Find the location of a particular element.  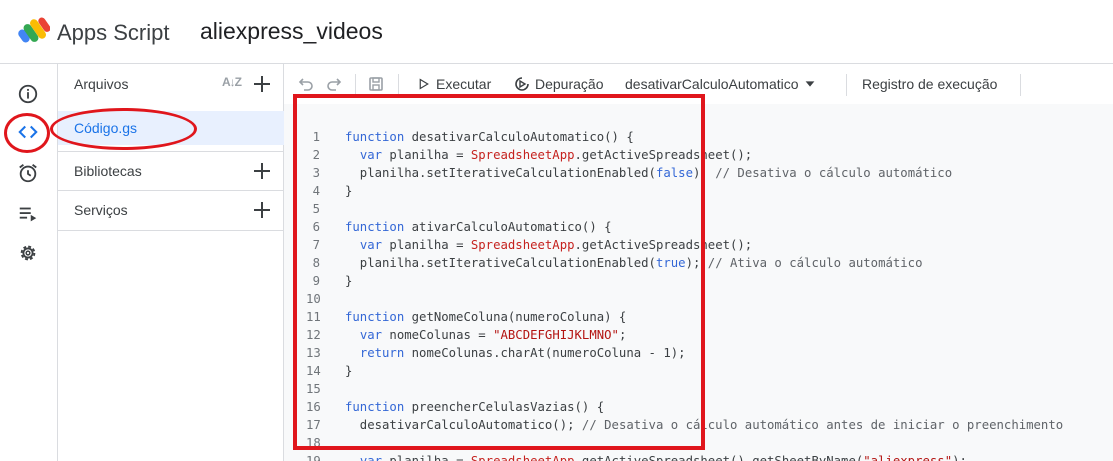

top-bar: Apps Script aliexpress_videos is located at coordinates (556, 32).